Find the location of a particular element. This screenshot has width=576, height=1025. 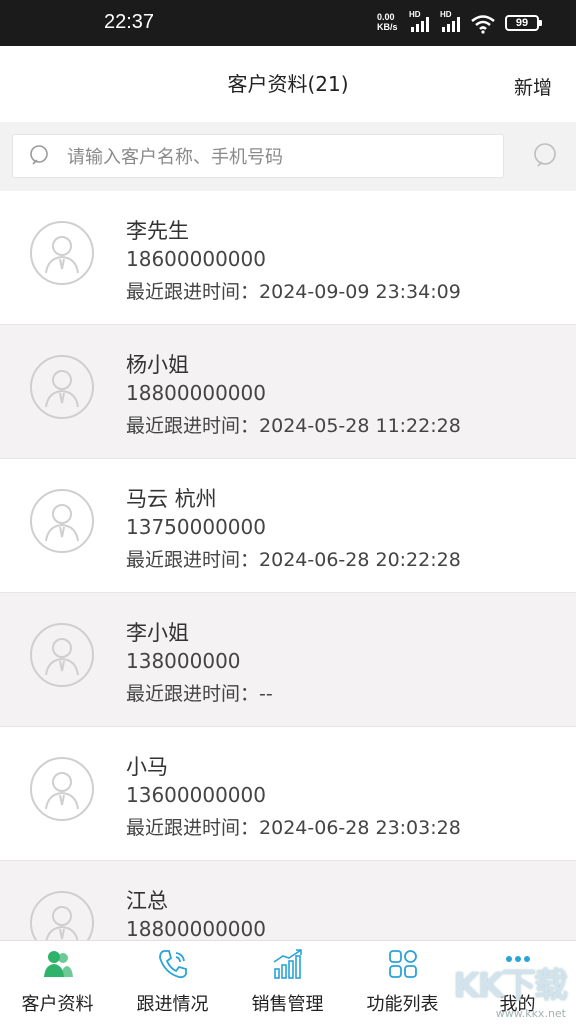

customer-name: 李先生 is located at coordinates (157, 231).